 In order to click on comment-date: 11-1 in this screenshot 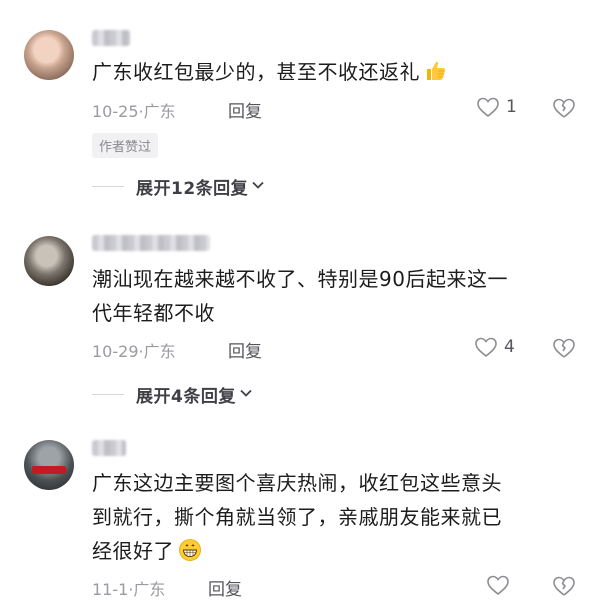, I will do `click(110, 589)`.